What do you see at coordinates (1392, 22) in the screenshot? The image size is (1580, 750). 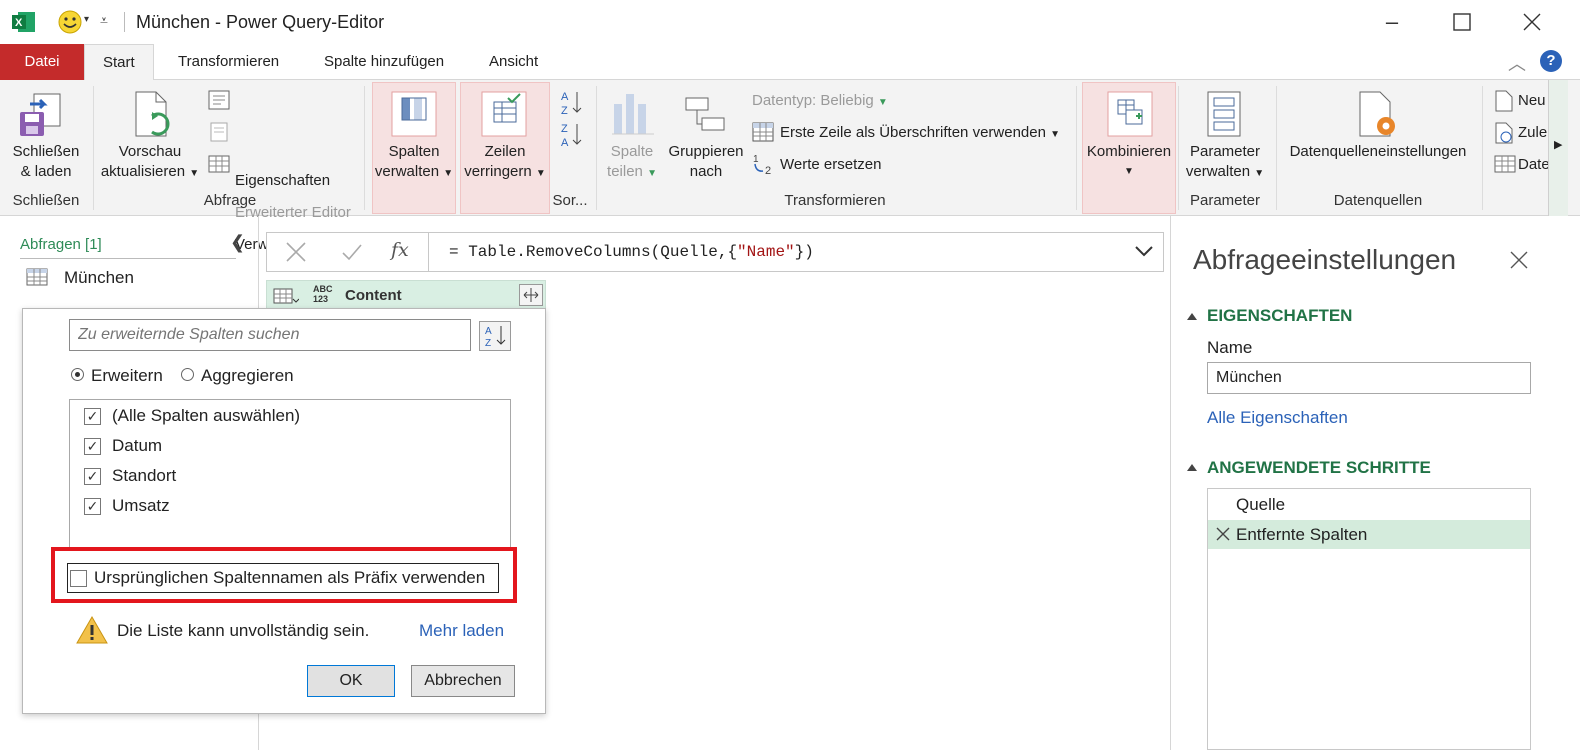 I see `minimize-button: –` at bounding box center [1392, 22].